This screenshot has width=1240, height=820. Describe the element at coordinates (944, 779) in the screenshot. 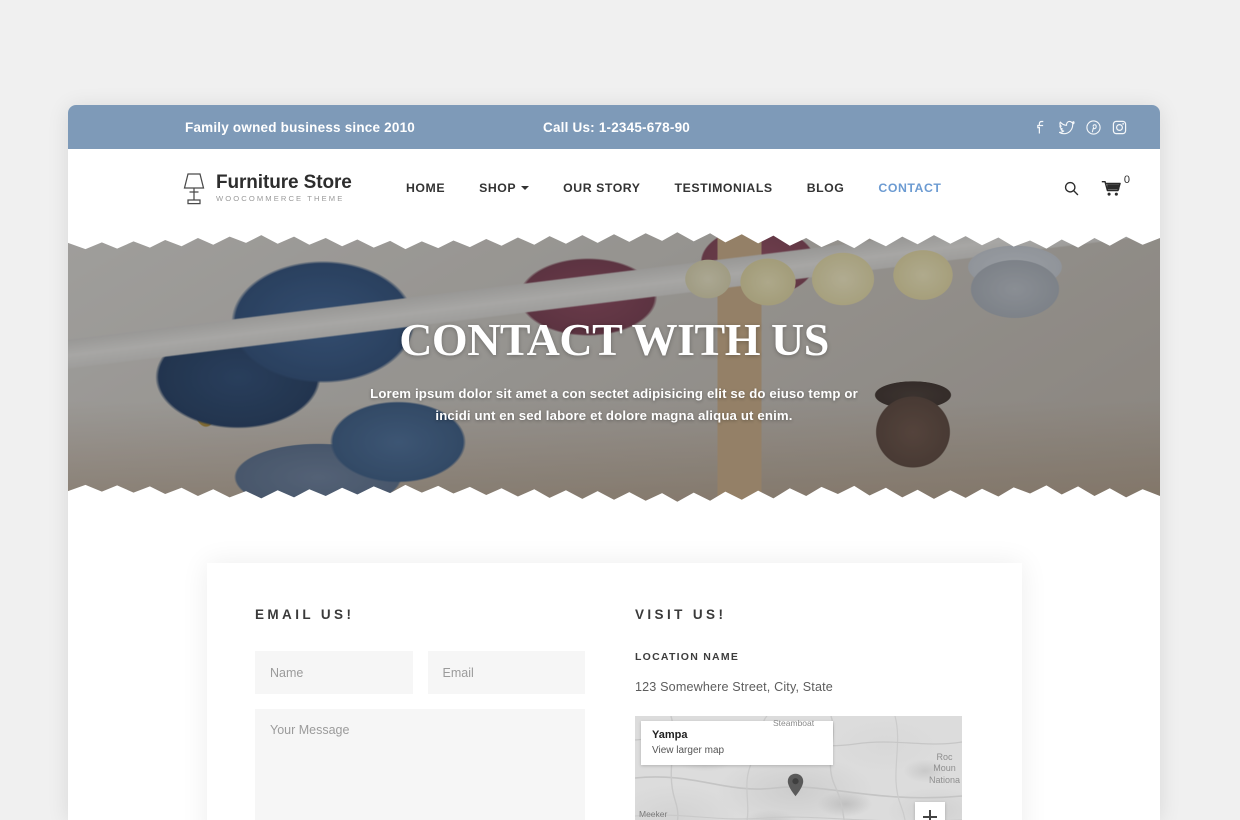

I see `map-label-park-line3: Nationa` at that location.